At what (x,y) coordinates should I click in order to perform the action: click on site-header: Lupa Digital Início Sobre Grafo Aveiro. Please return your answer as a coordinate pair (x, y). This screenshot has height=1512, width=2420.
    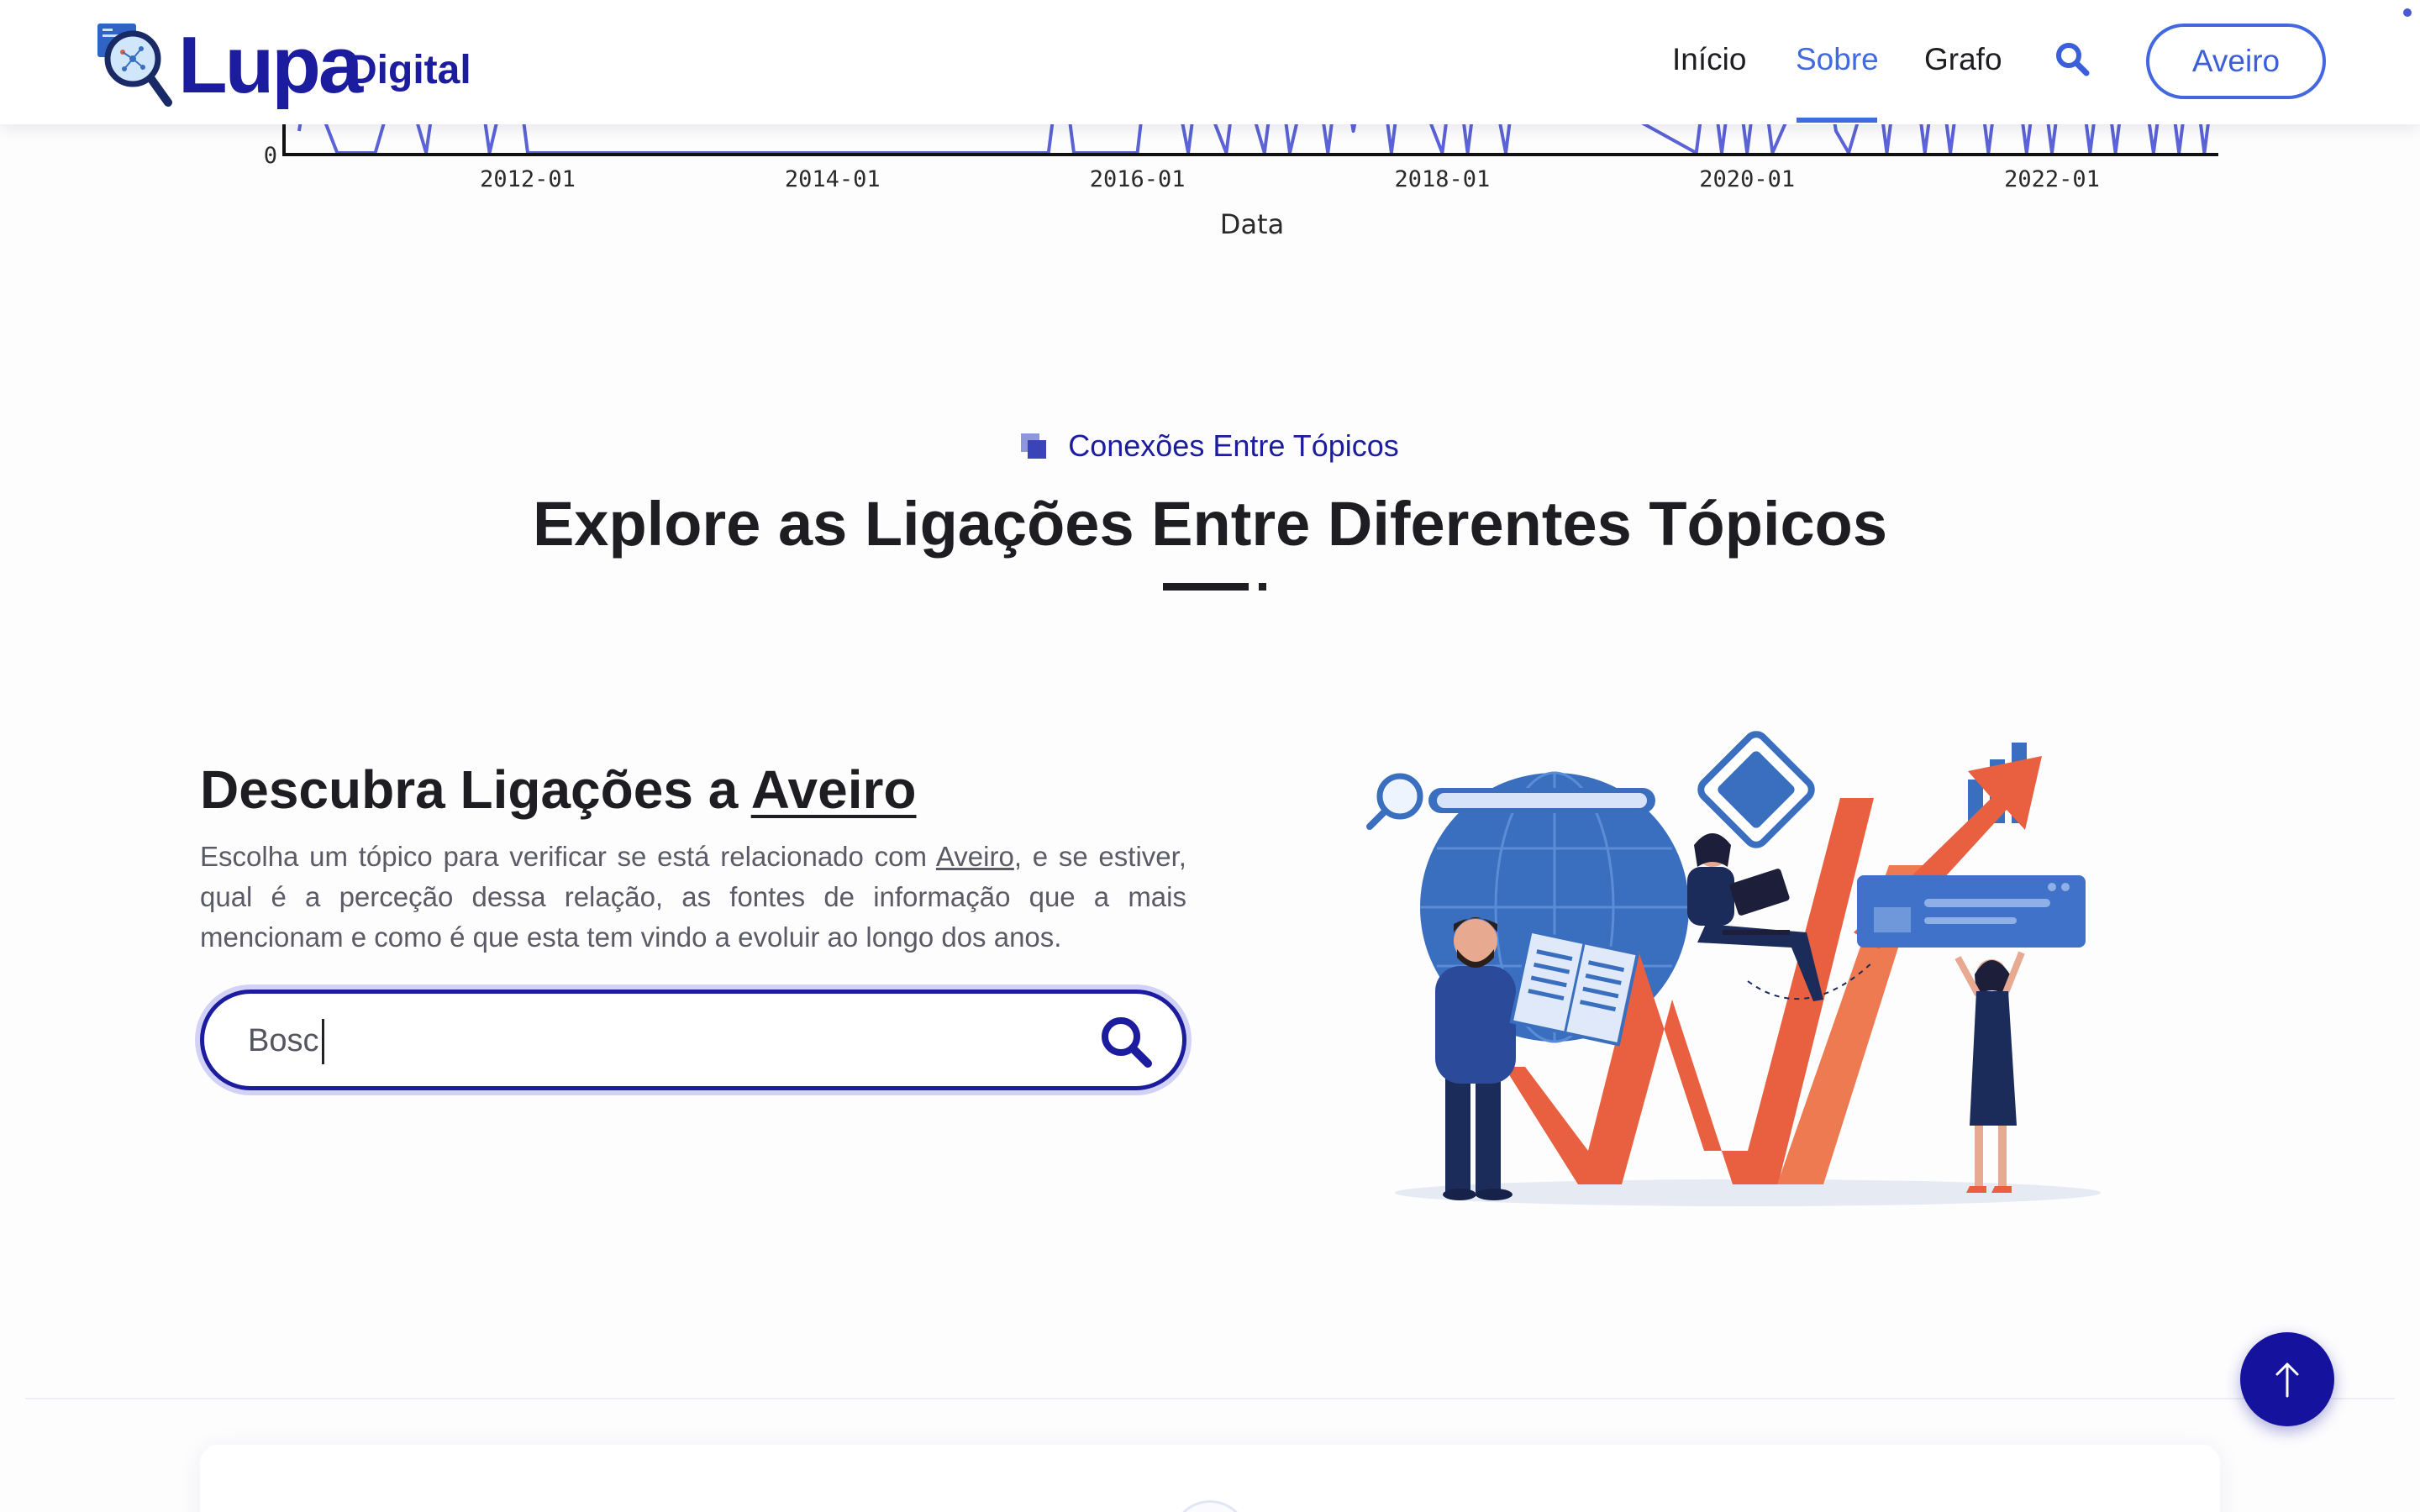
    Looking at the image, I should click on (1210, 62).